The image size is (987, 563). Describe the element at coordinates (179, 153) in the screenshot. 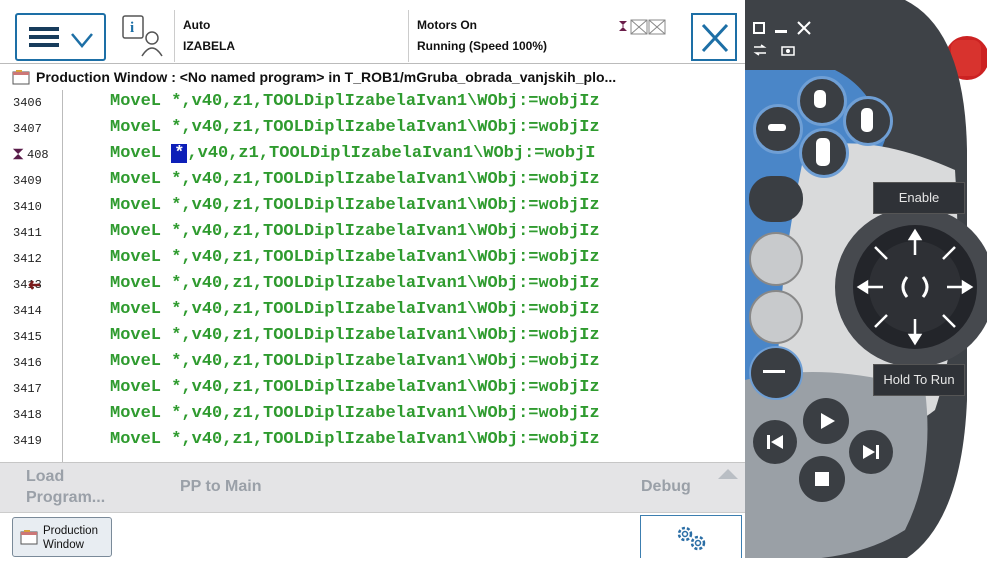

I see `selected-argument: *` at that location.